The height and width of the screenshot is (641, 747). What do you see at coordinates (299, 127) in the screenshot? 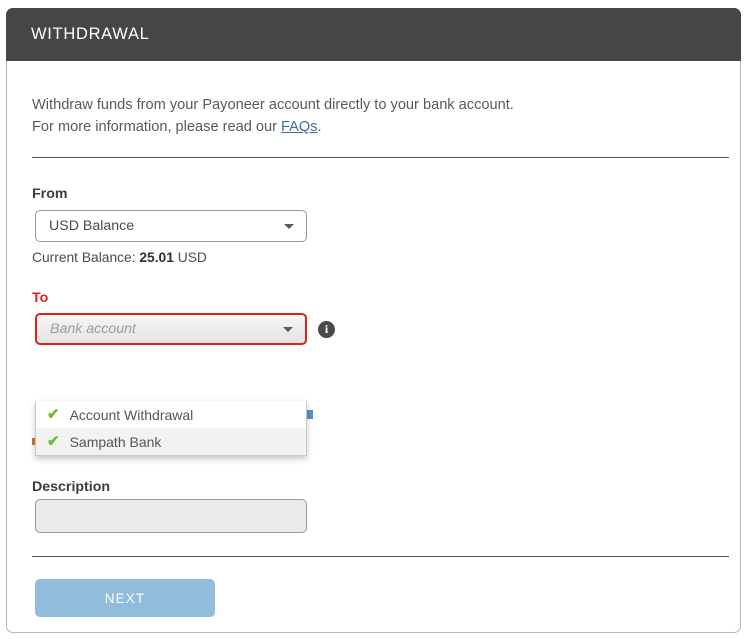
I see `faqs-link: FAQs` at bounding box center [299, 127].